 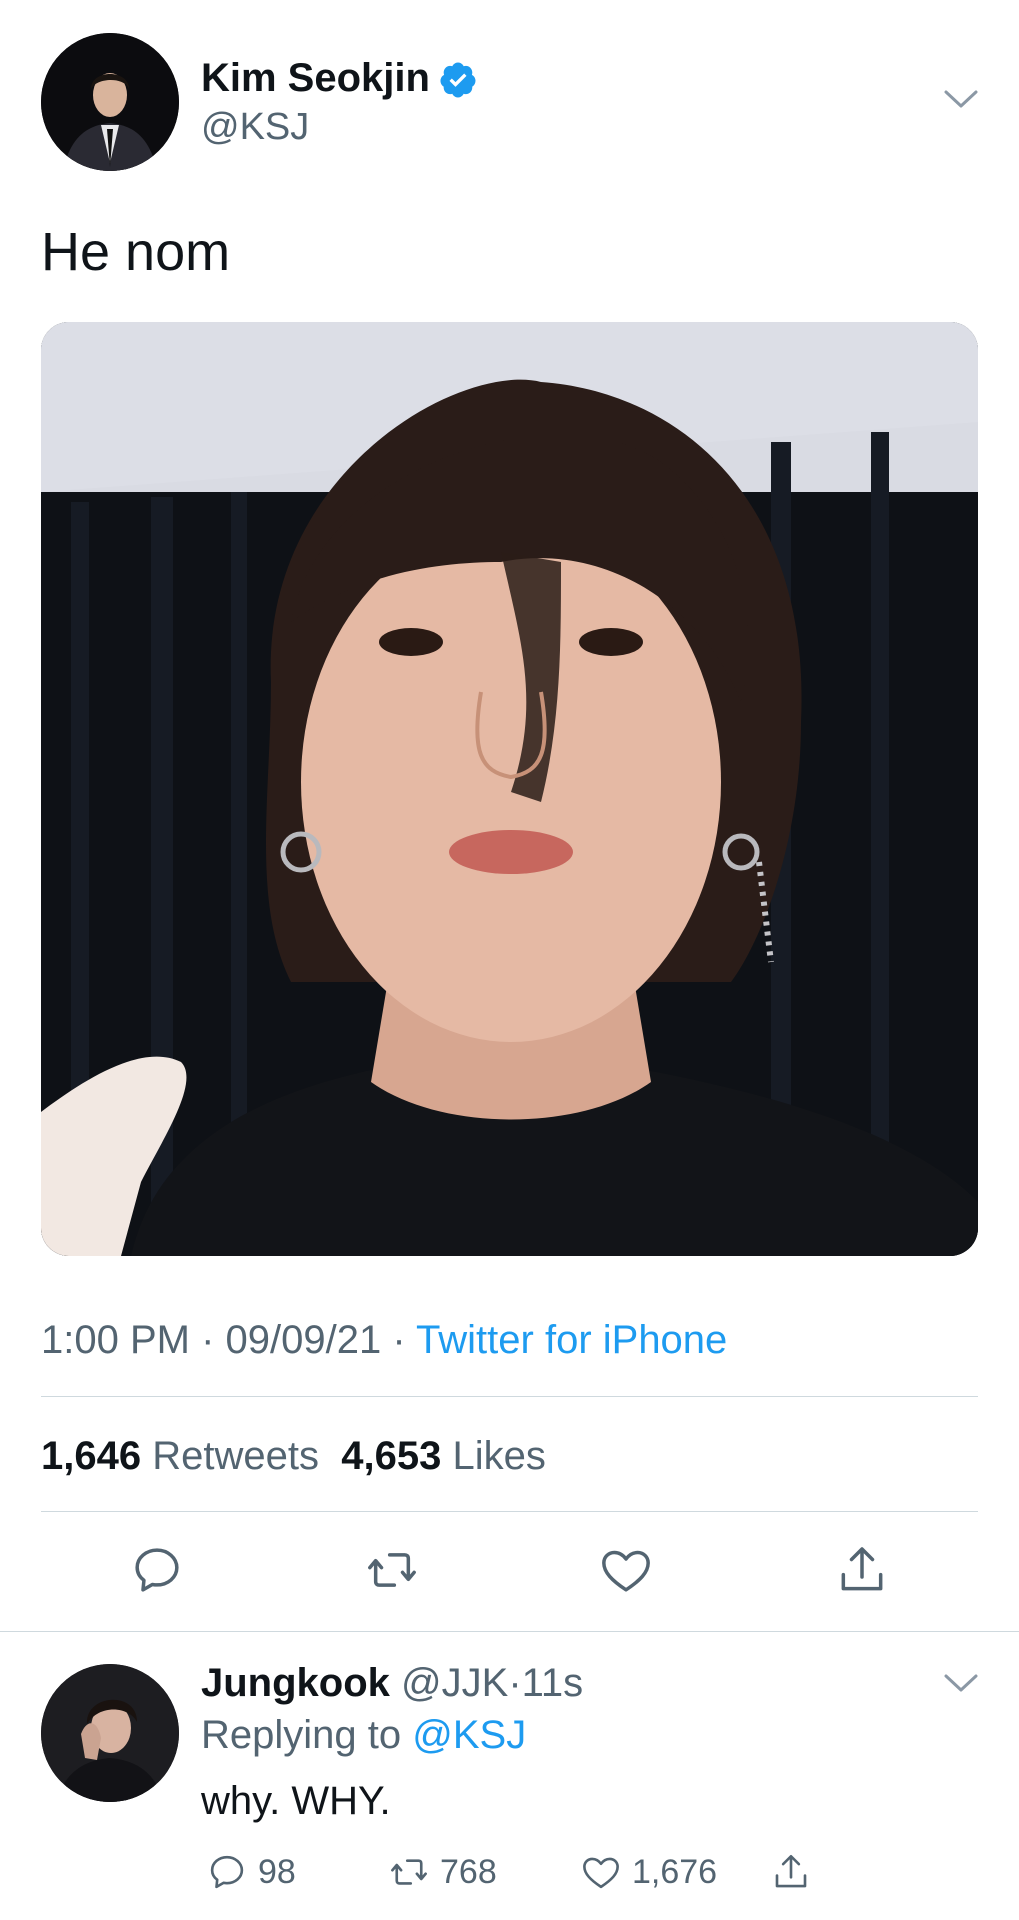 I want to click on like-button, so click(x=626, y=1570).